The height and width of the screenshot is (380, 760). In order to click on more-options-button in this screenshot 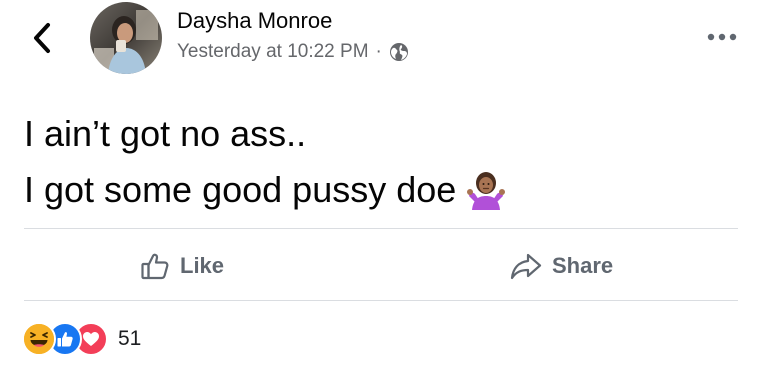, I will do `click(722, 37)`.